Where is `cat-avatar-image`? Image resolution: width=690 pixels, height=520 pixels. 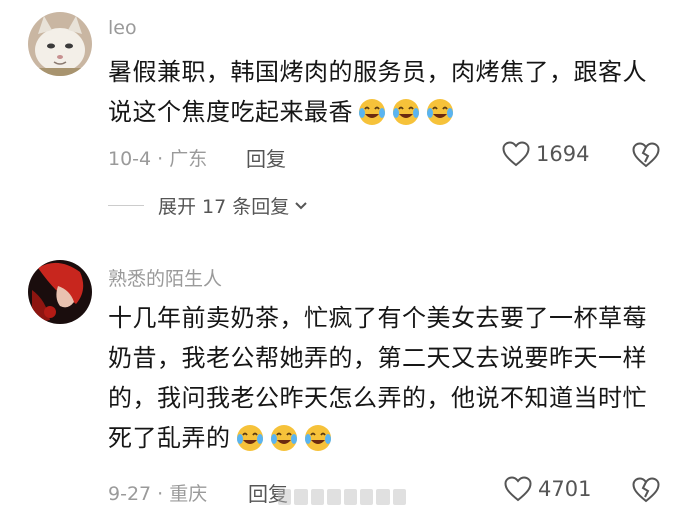
cat-avatar-image is located at coordinates (60, 44).